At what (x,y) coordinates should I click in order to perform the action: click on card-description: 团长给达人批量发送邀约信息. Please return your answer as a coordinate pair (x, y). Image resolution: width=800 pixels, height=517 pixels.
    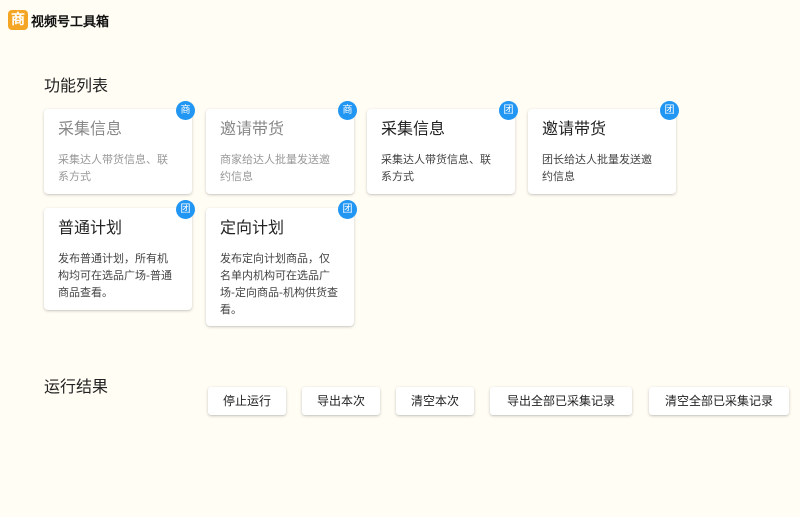
    Looking at the image, I should click on (597, 168).